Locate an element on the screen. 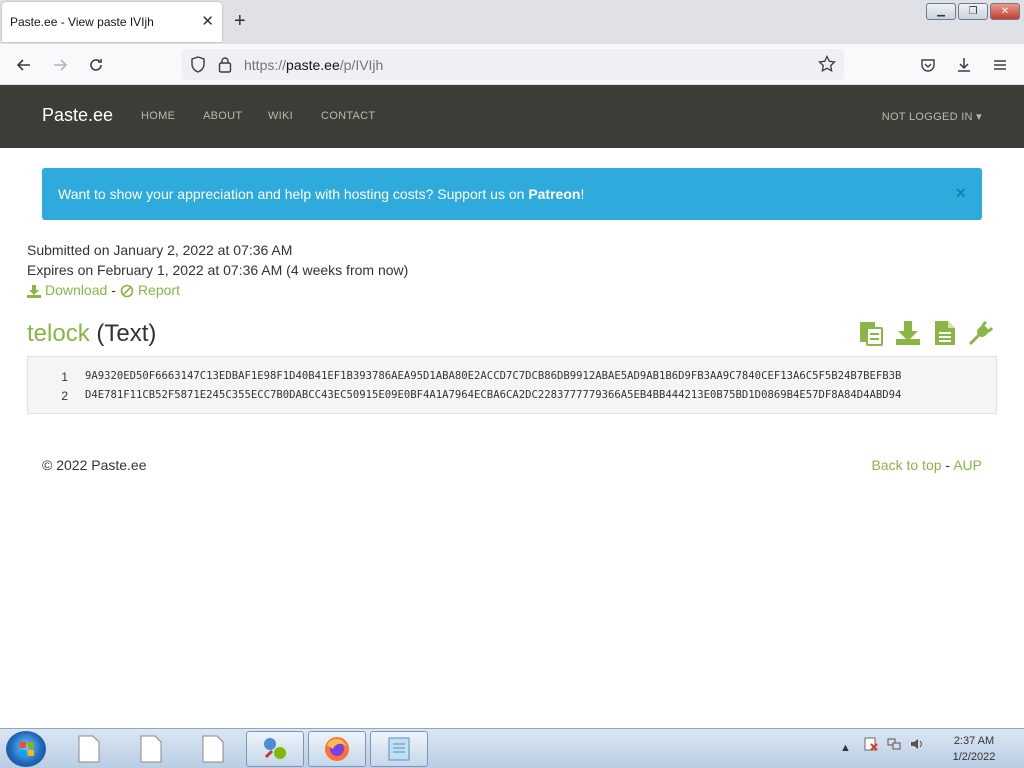 The image size is (1024, 768). url-bar: https://paste.ee/p/IVIjh is located at coordinates (513, 64).